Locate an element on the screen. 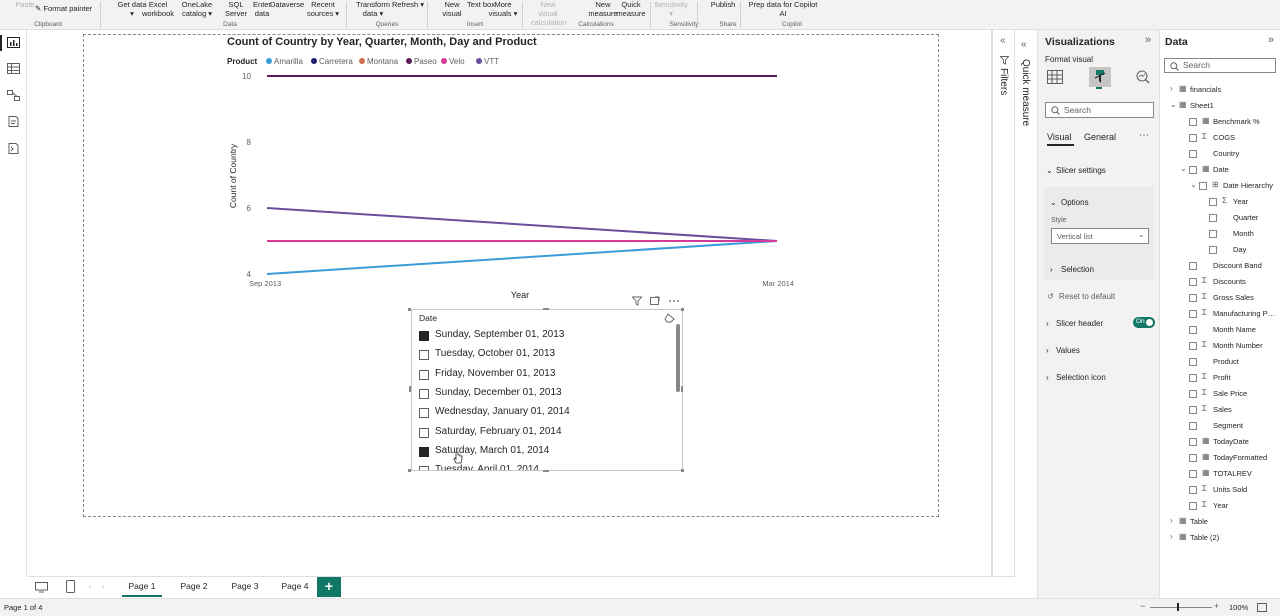 The height and width of the screenshot is (616, 1280). options-chevron-icon: ⌄ is located at coordinates (1053, 202).